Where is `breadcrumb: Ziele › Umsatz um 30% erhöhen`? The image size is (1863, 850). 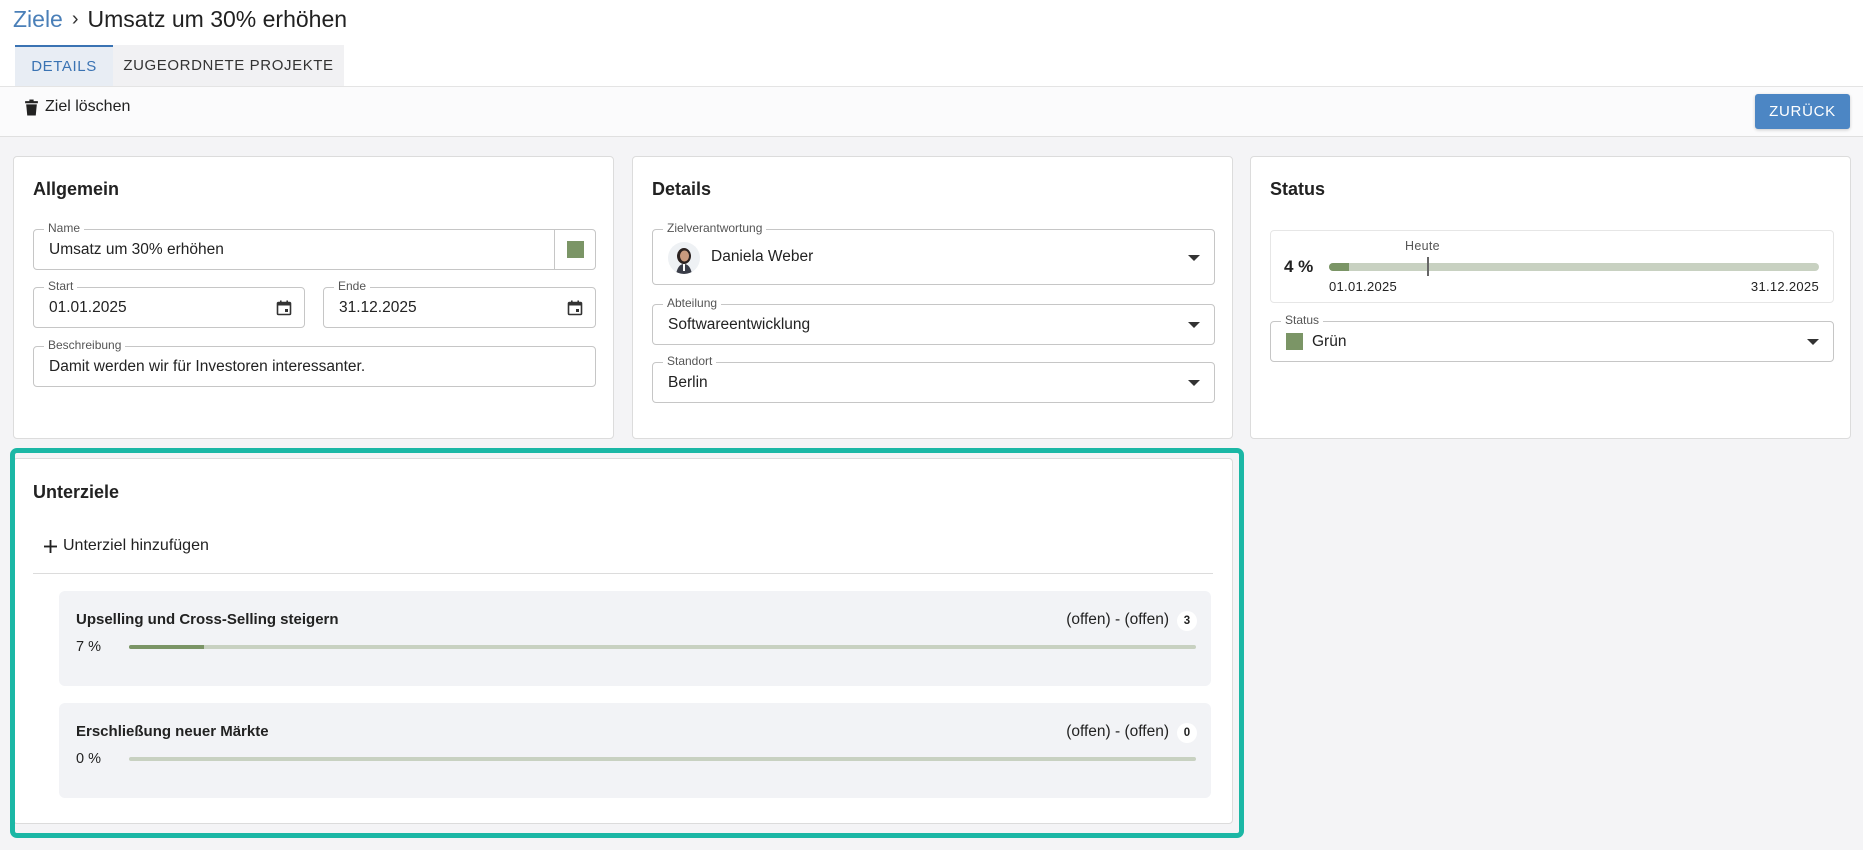
breadcrumb: Ziele › Umsatz um 30% erhöhen is located at coordinates (180, 19).